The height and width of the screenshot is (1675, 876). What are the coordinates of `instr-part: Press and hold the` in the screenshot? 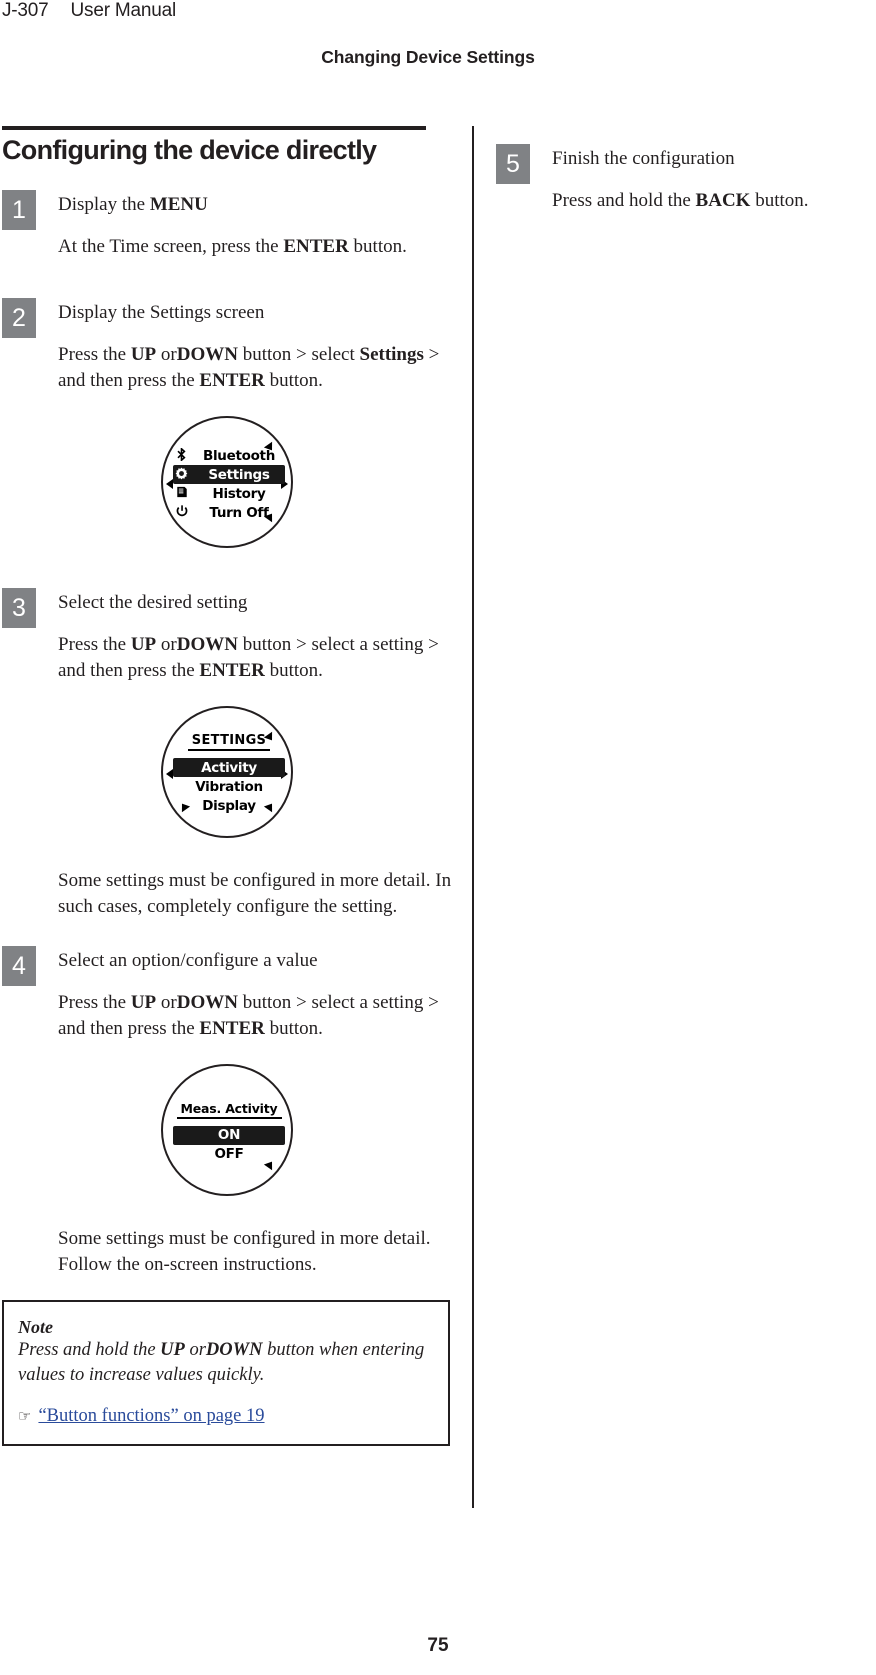 It's located at (624, 200).